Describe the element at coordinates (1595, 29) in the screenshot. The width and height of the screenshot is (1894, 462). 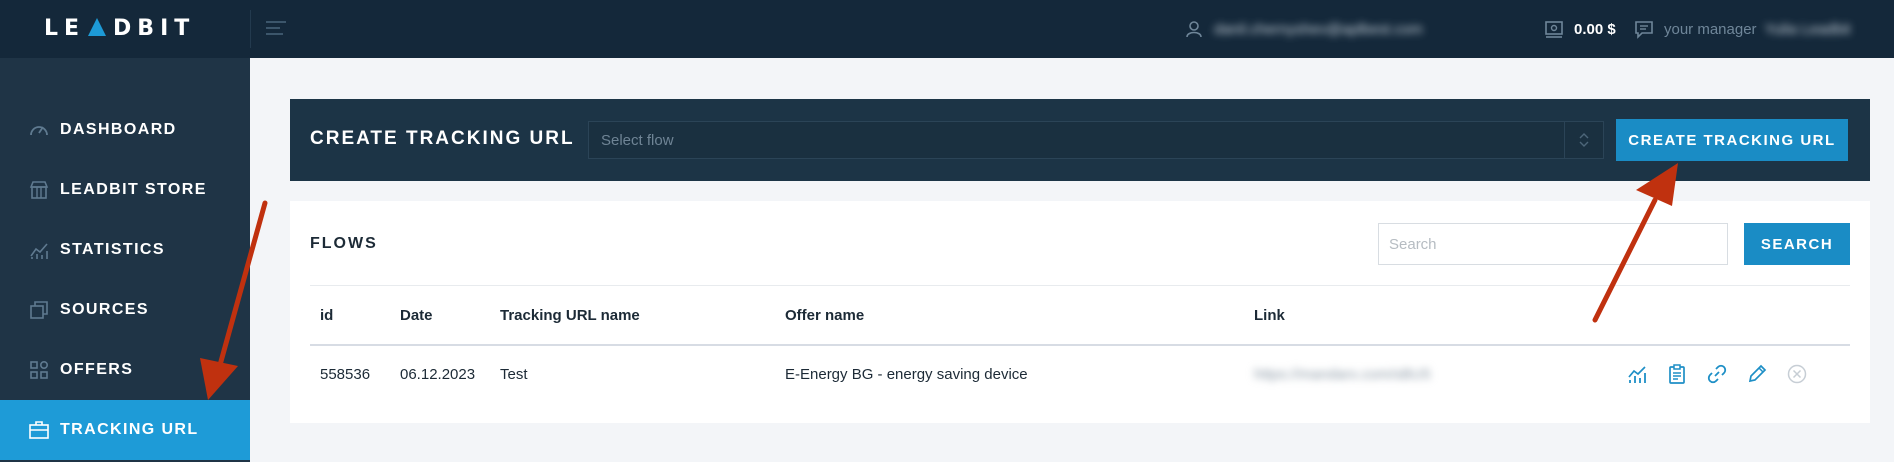
I see `balance-value: 0.00 $` at that location.